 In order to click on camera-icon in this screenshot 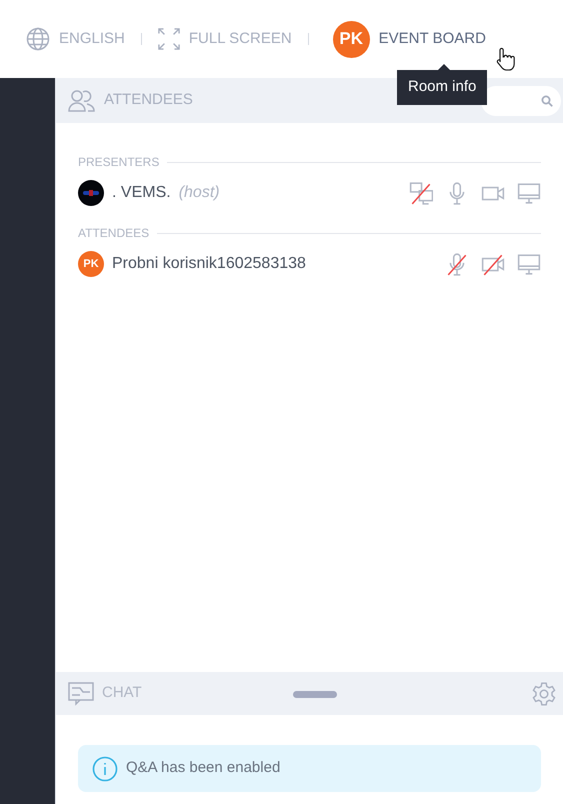, I will do `click(493, 264)`.